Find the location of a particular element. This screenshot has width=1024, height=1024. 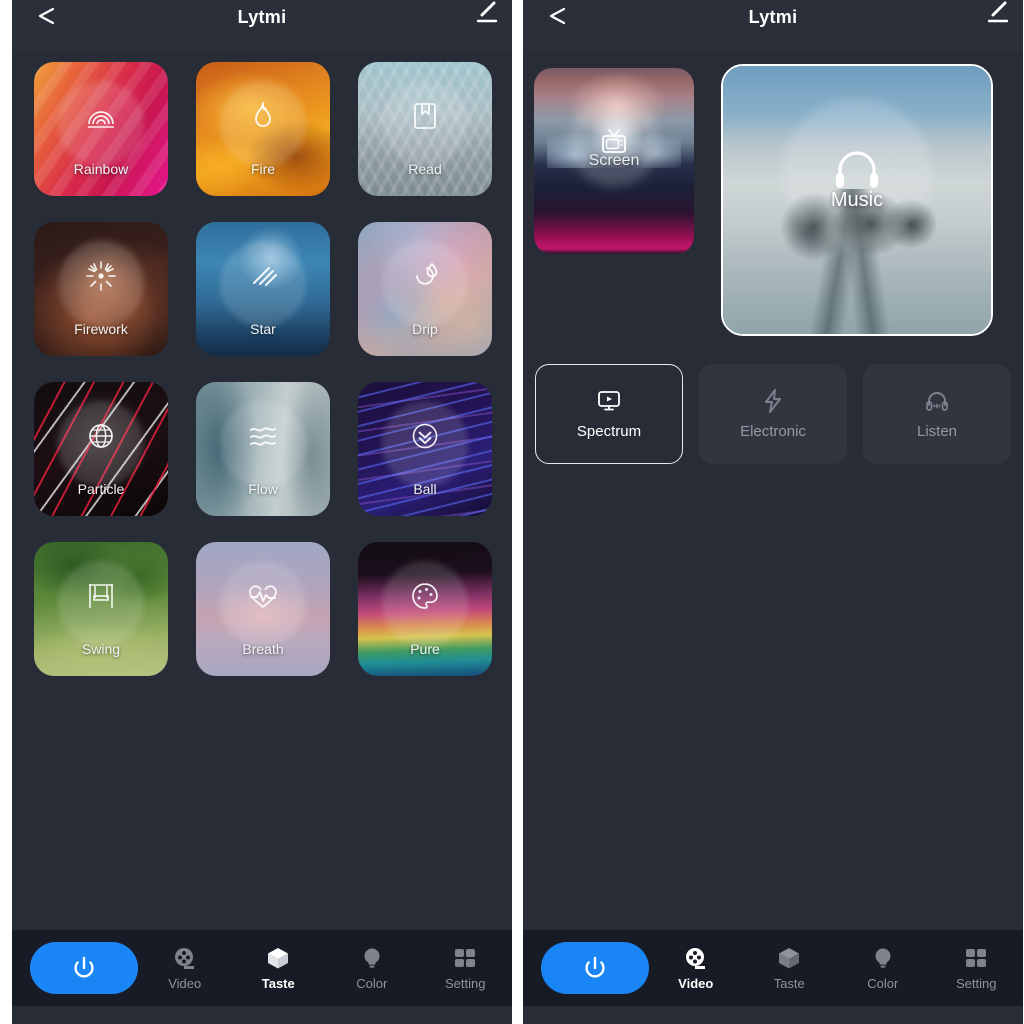

nav-item-taste-left: Taste is located at coordinates (279, 968).